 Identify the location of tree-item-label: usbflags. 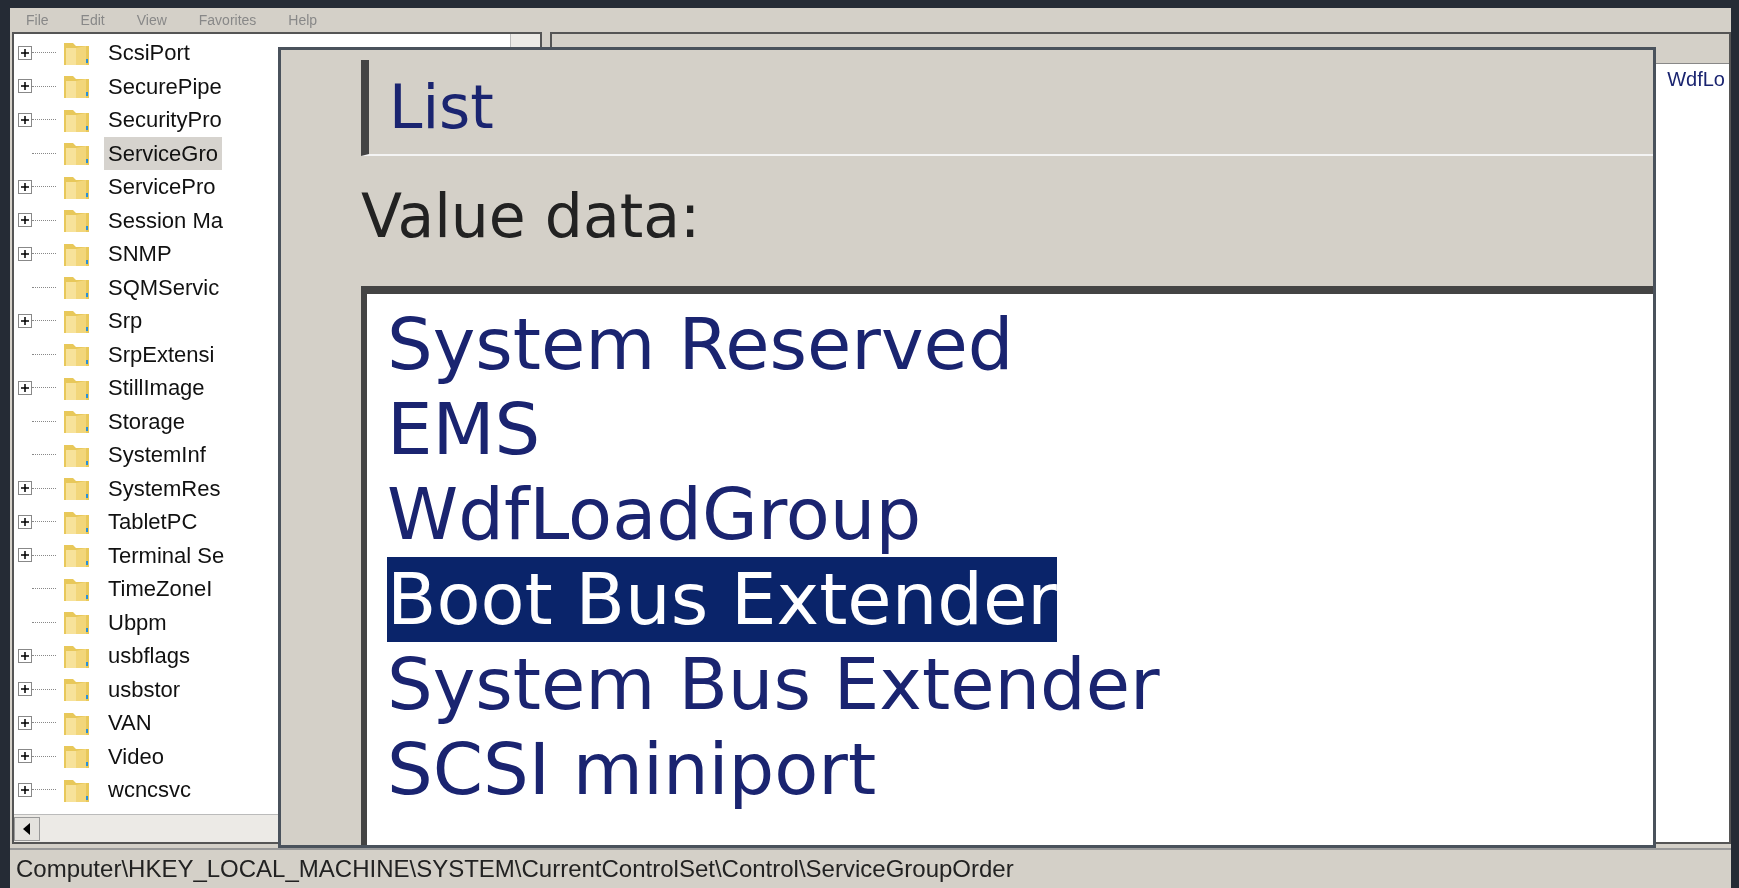
(149, 656).